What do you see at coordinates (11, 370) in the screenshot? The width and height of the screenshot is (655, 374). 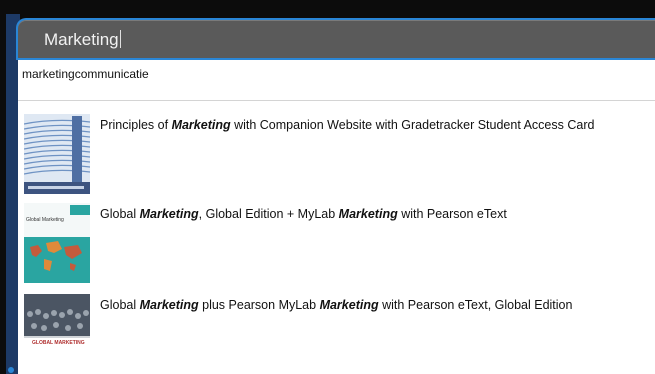 I see `scroll-indicator-dot` at bounding box center [11, 370].